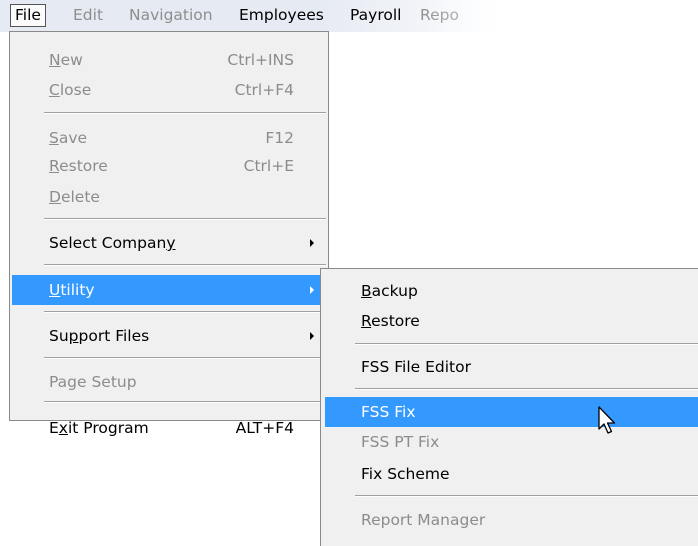  I want to click on menubar-employees: Employees, so click(281, 15).